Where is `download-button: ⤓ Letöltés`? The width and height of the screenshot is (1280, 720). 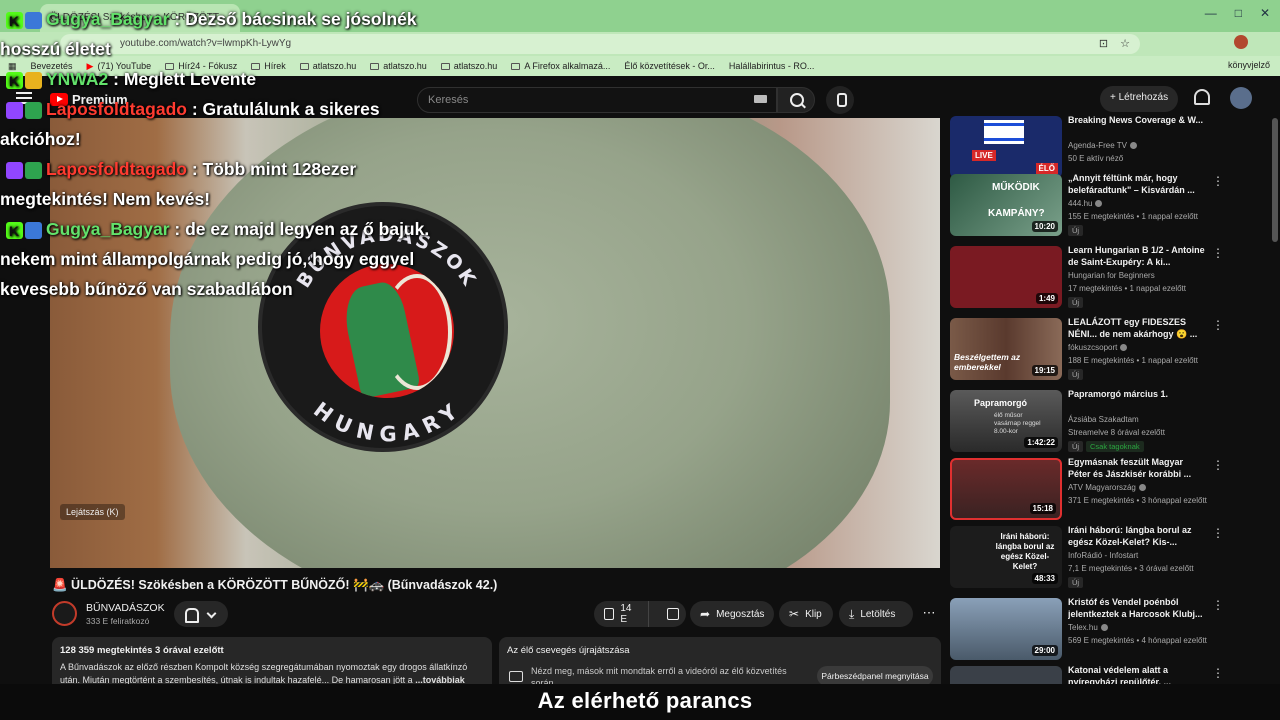
download-button: ⤓ Letöltés is located at coordinates (876, 614).